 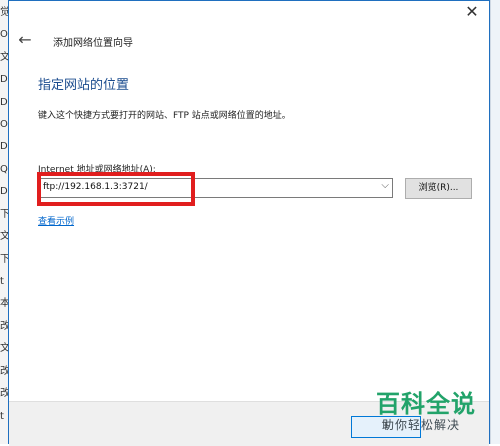 What do you see at coordinates (56, 220) in the screenshot?
I see `view-examples-link: 查看示例` at bounding box center [56, 220].